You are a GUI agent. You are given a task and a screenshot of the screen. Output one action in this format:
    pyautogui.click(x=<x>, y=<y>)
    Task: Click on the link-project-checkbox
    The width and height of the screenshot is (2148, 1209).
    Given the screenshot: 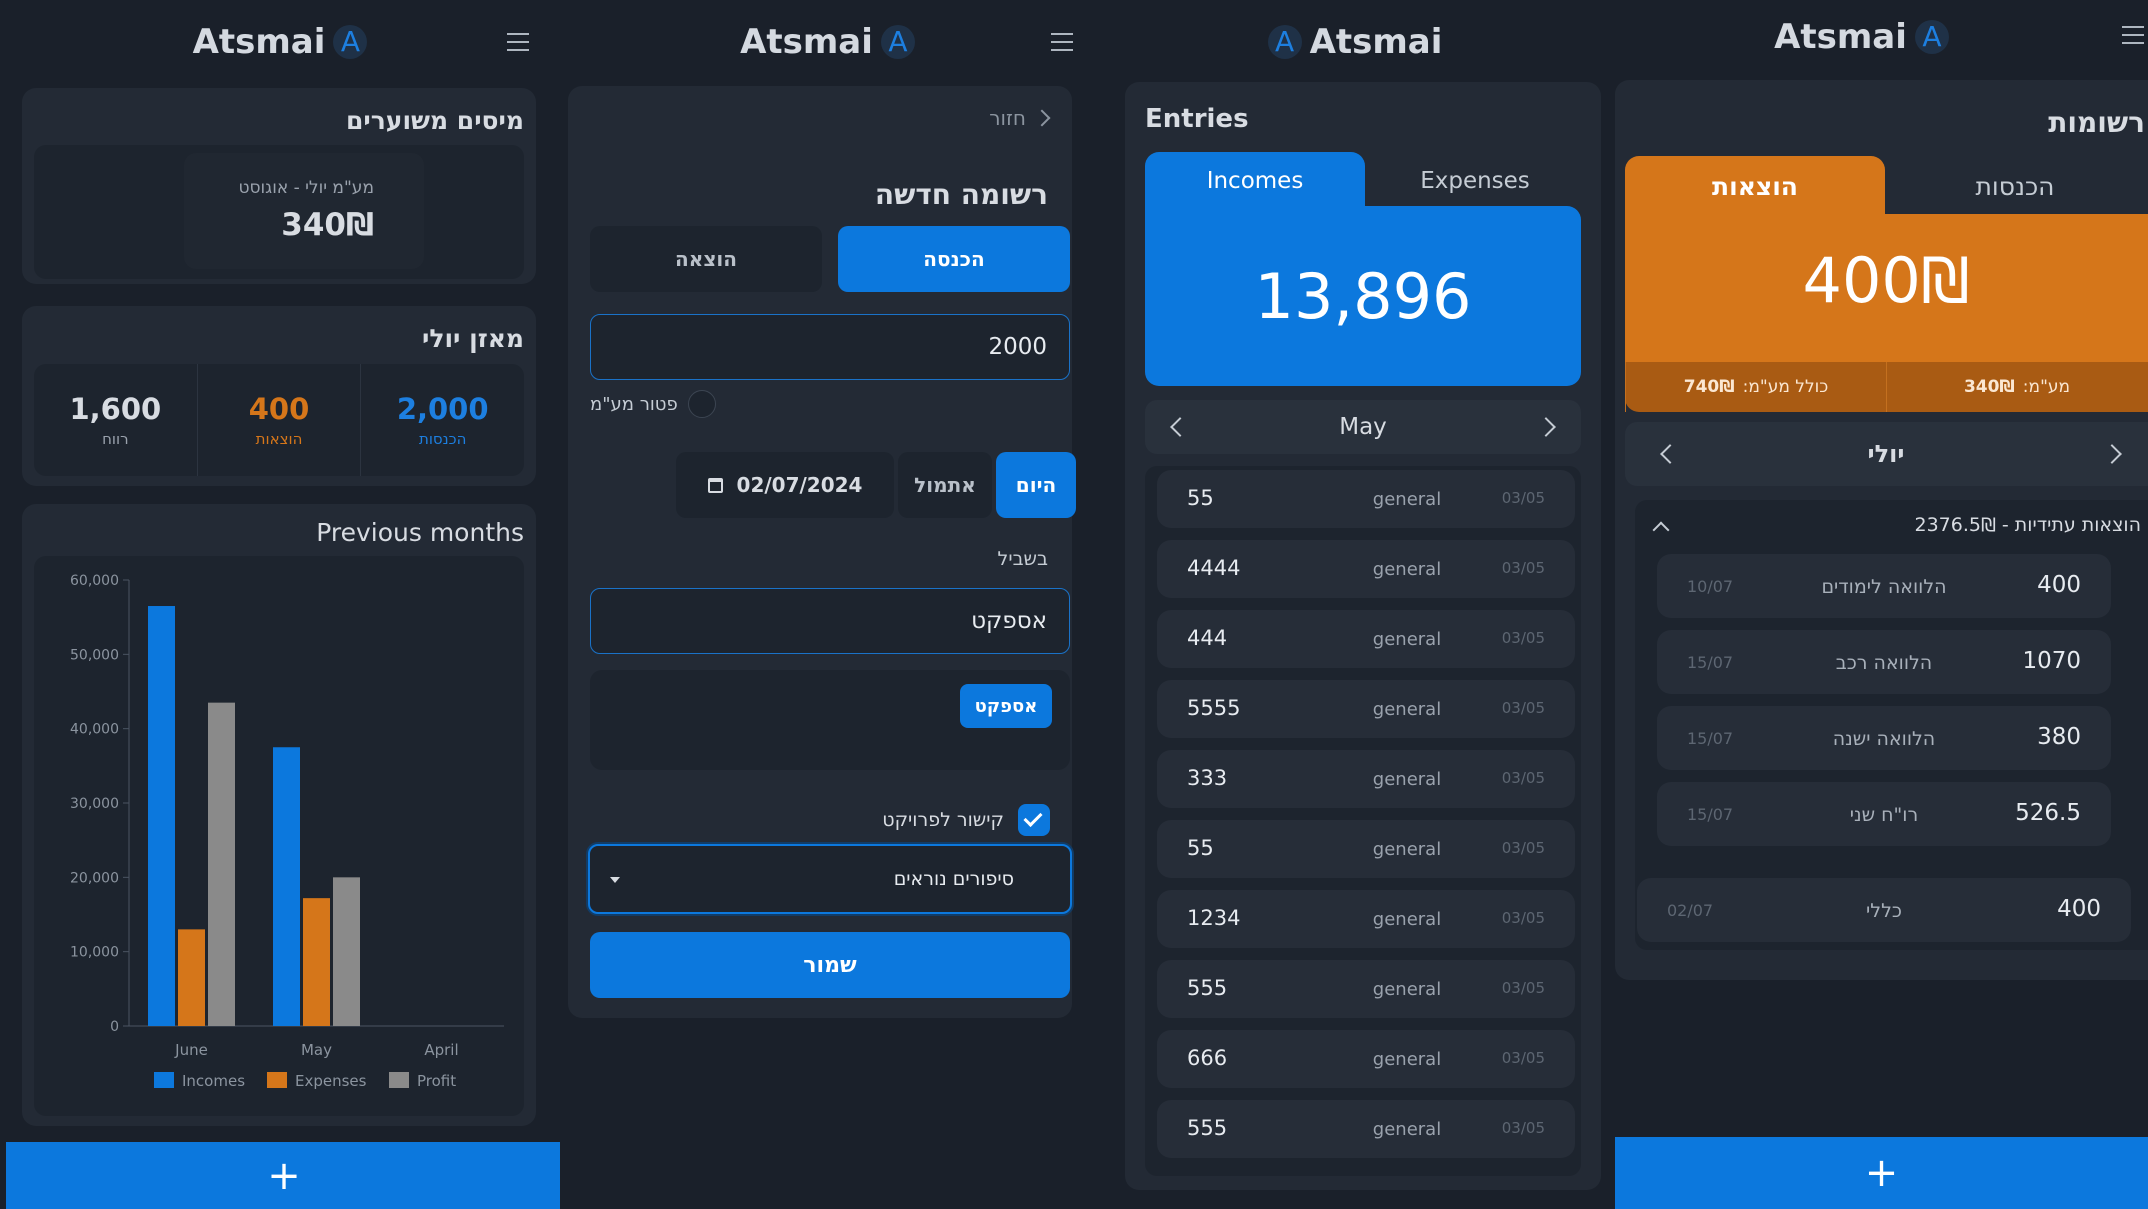 What is the action you would take?
    pyautogui.click(x=1034, y=820)
    